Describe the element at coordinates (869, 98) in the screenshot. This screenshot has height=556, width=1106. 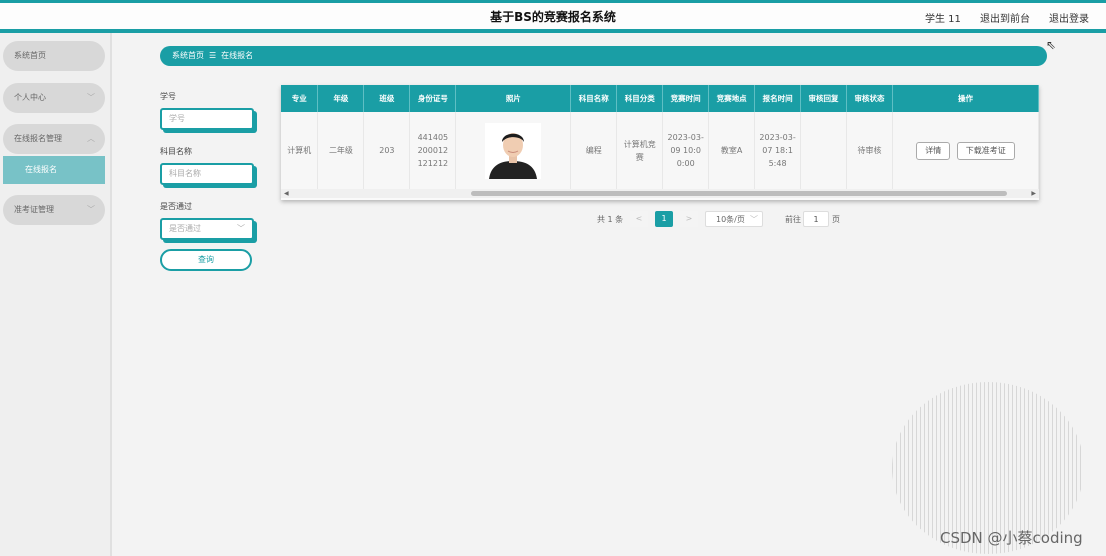
I see `col-header-review-status: 审核状态` at that location.